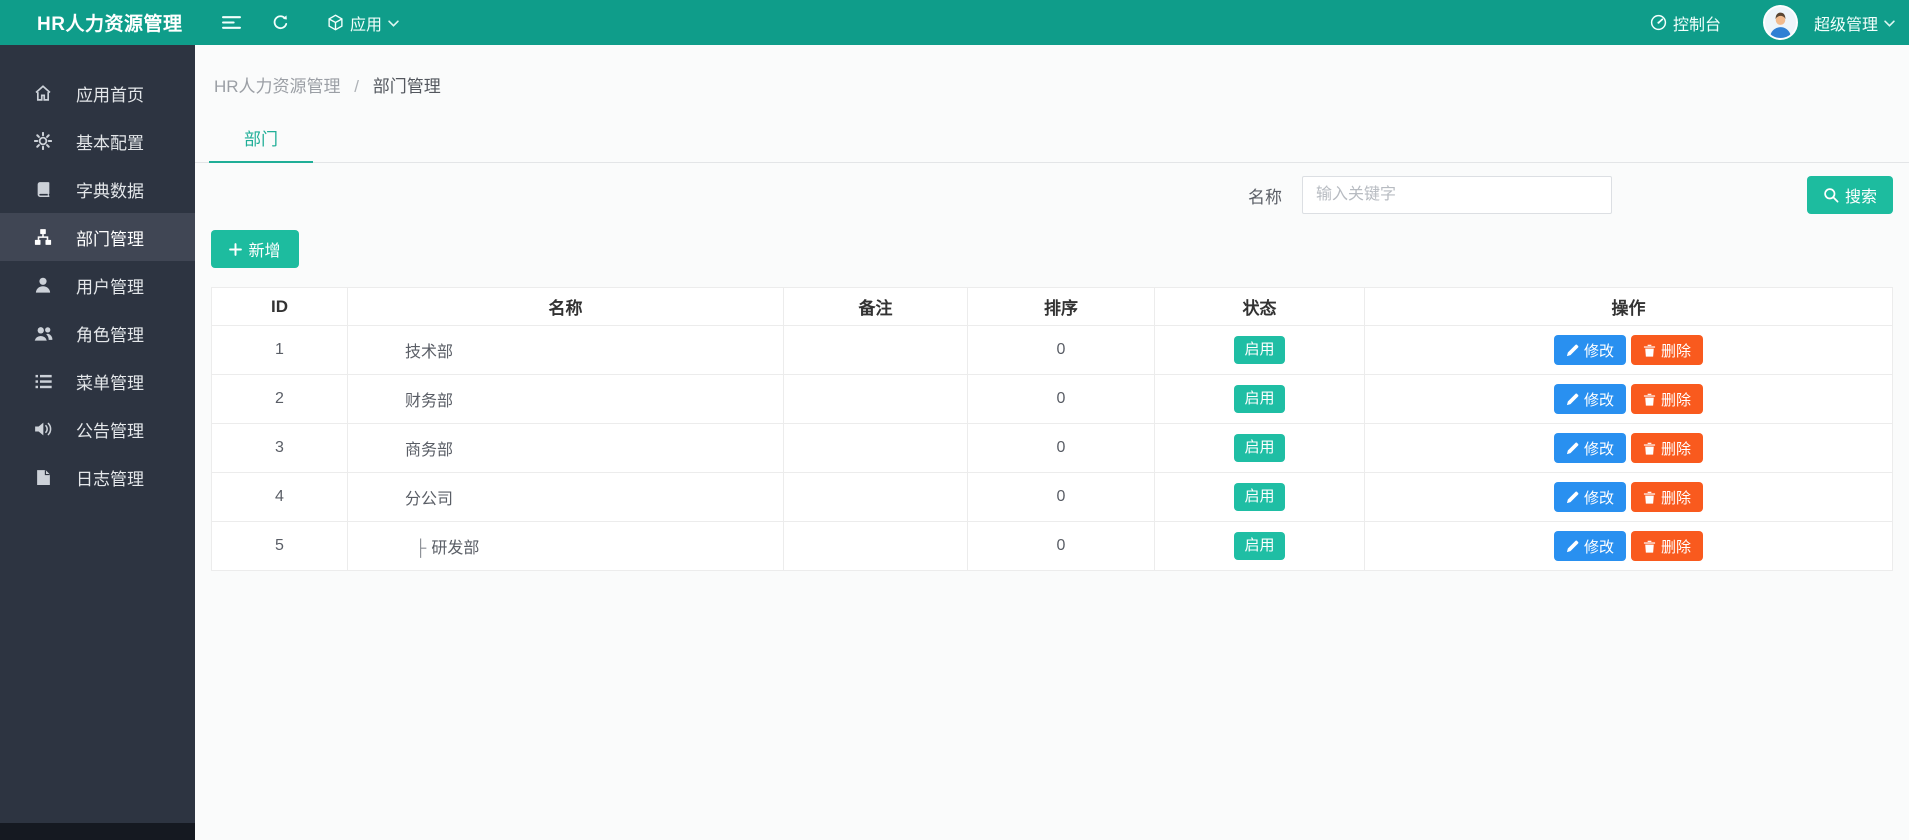 Image resolution: width=1909 pixels, height=840 pixels. Describe the element at coordinates (1696, 25) in the screenshot. I see `console-label: 控制台` at that location.